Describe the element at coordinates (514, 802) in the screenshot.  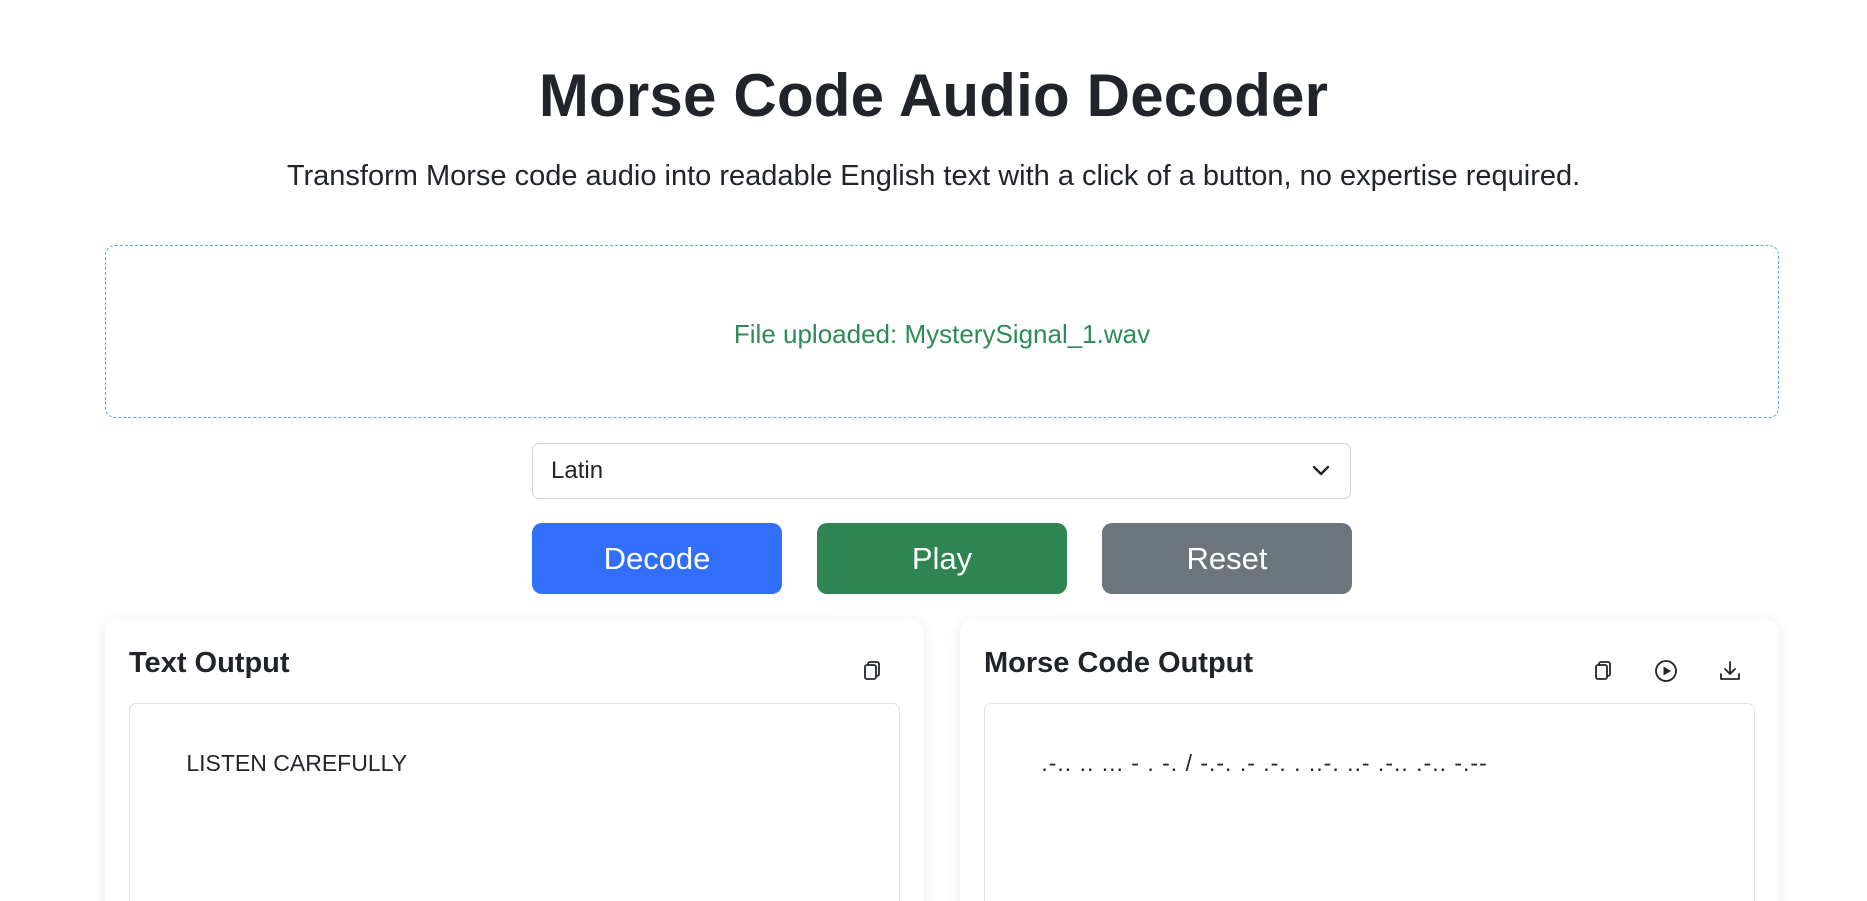
I see `text-output-area: LISTEN CAREFULLY` at that location.